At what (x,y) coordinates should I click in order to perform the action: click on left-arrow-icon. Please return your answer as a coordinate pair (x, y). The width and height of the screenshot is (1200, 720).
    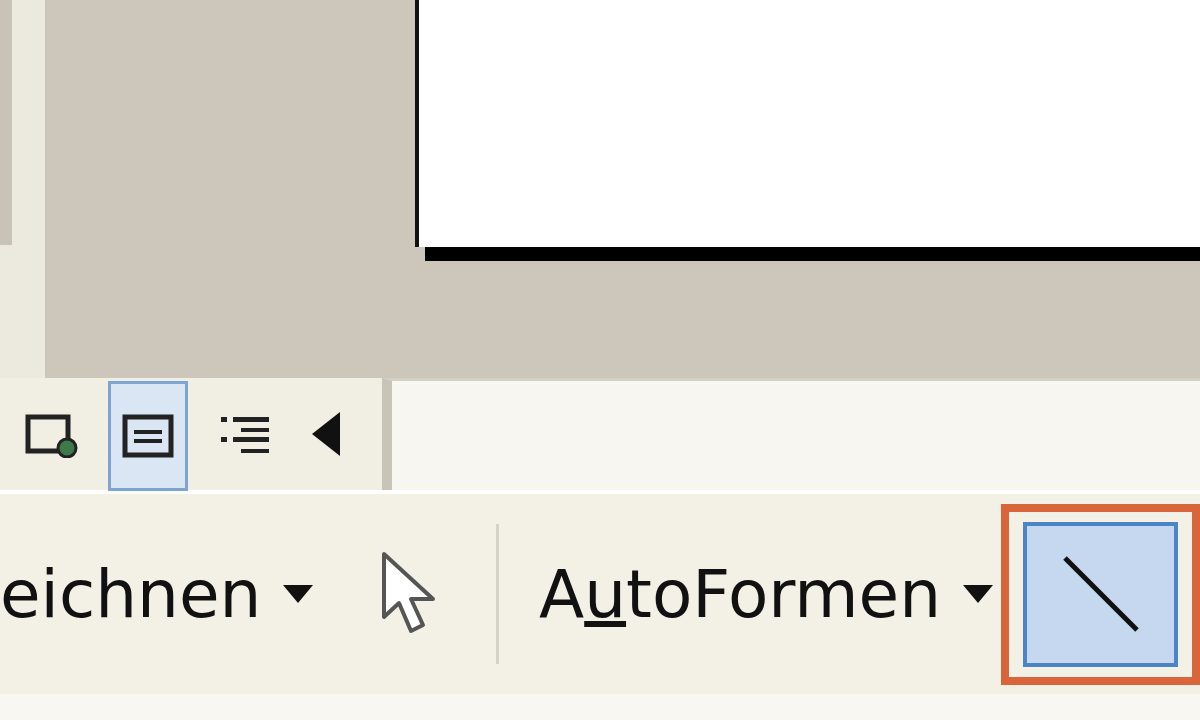
    Looking at the image, I should click on (327, 434).